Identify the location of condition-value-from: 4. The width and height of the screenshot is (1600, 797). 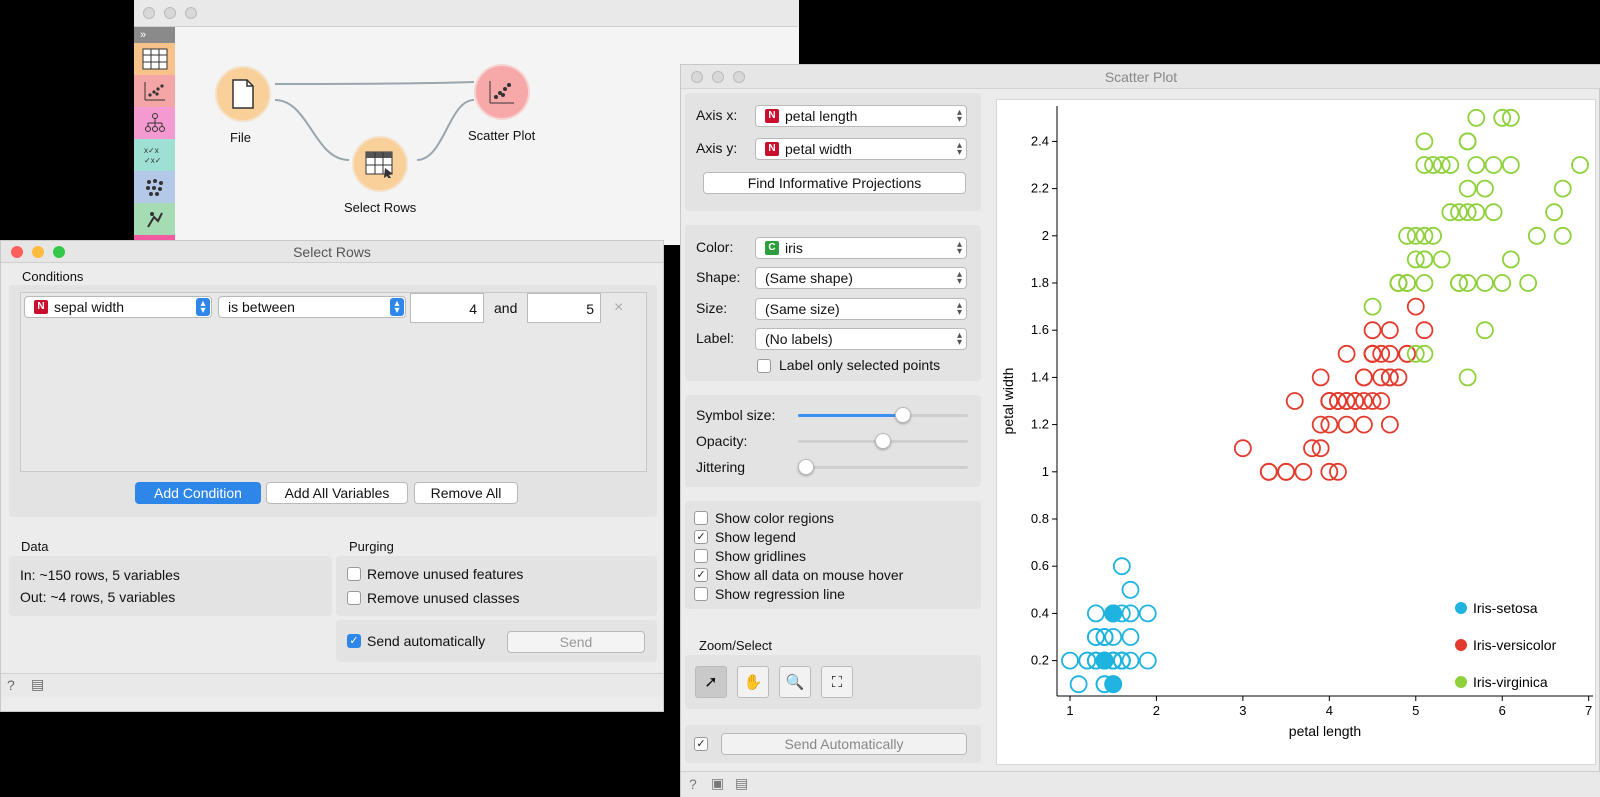
(447, 308).